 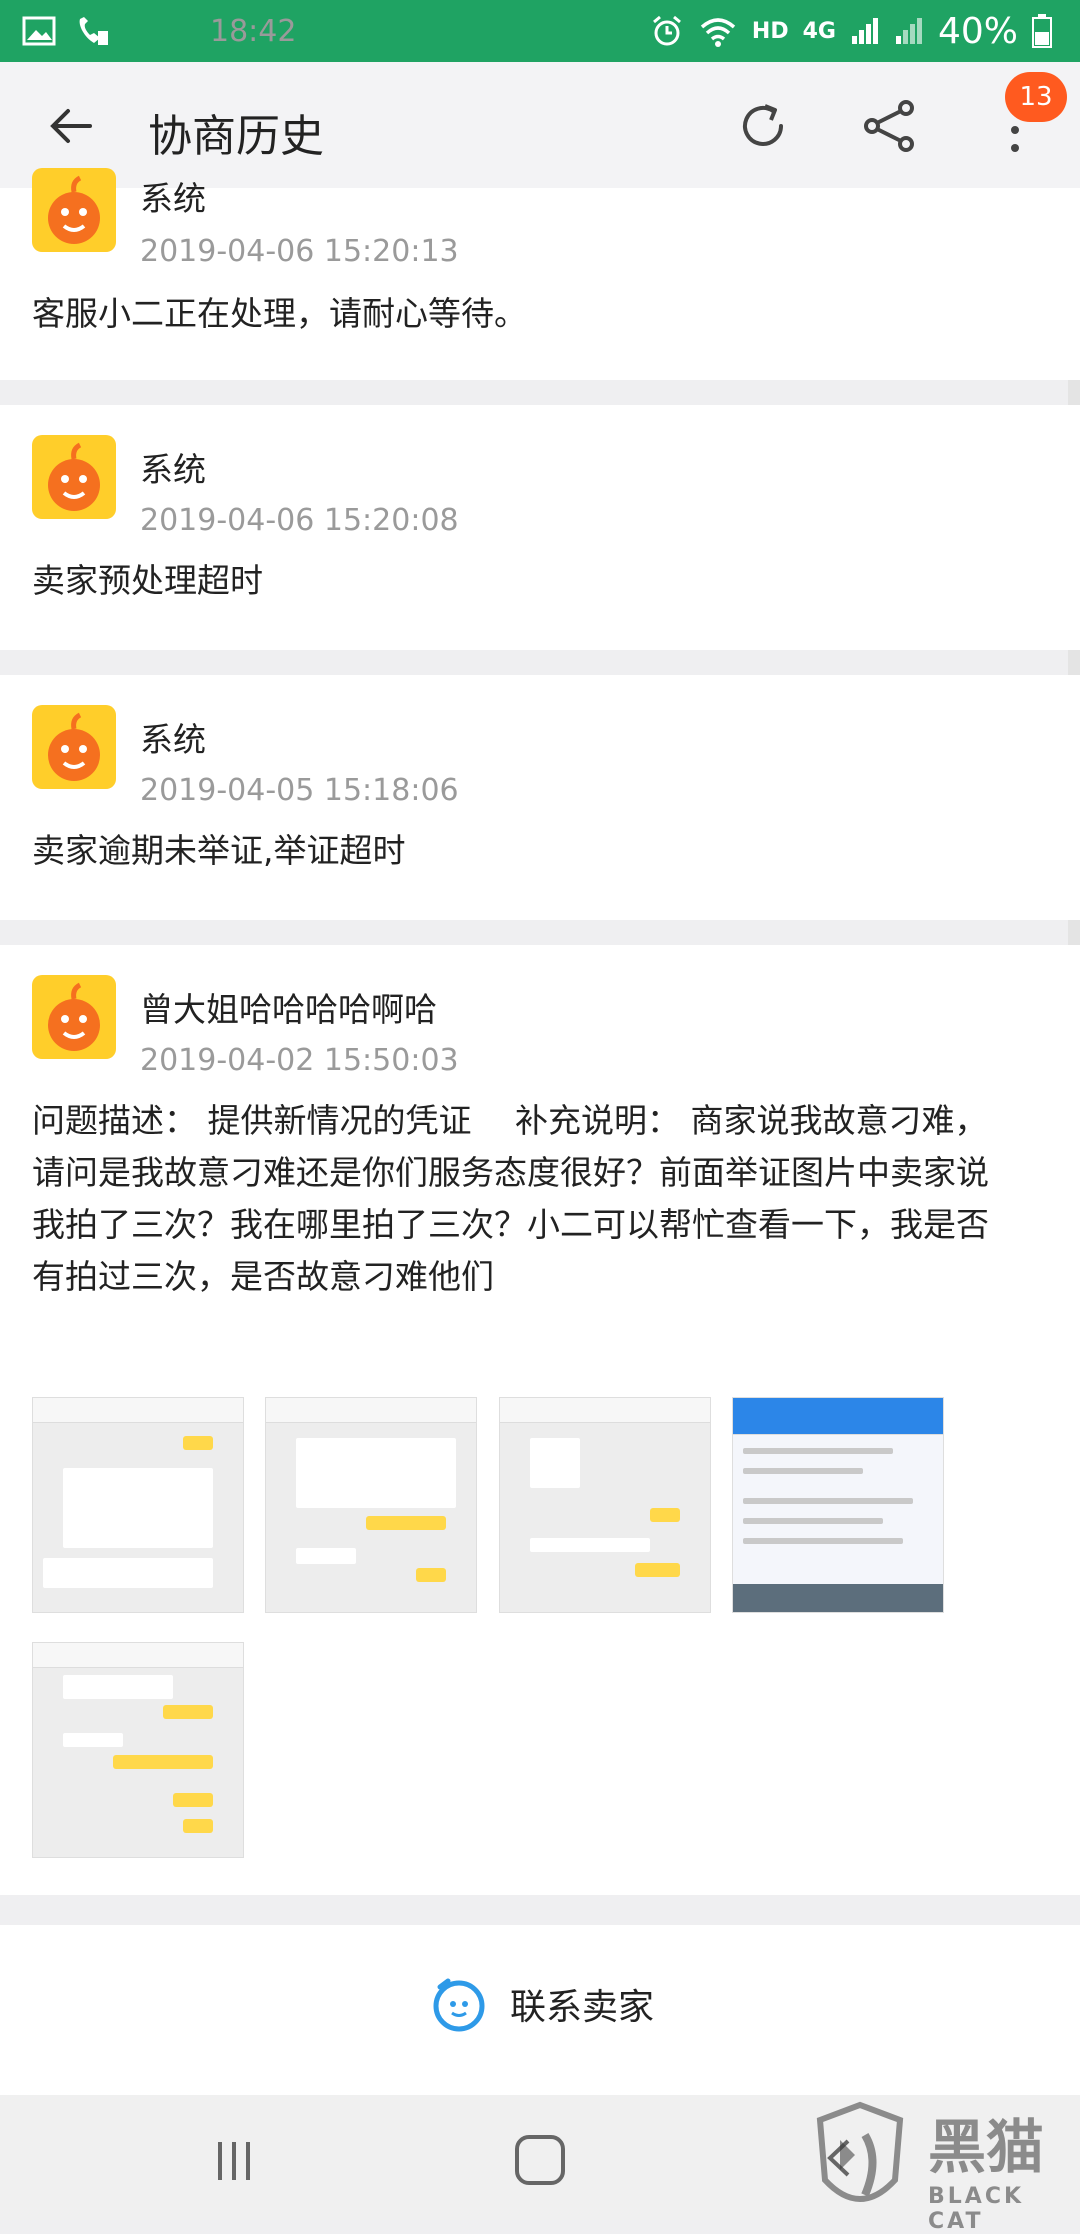 What do you see at coordinates (263, 1276) in the screenshot?
I see `message-line: 有拍过三次，是否故意刁难他们` at bounding box center [263, 1276].